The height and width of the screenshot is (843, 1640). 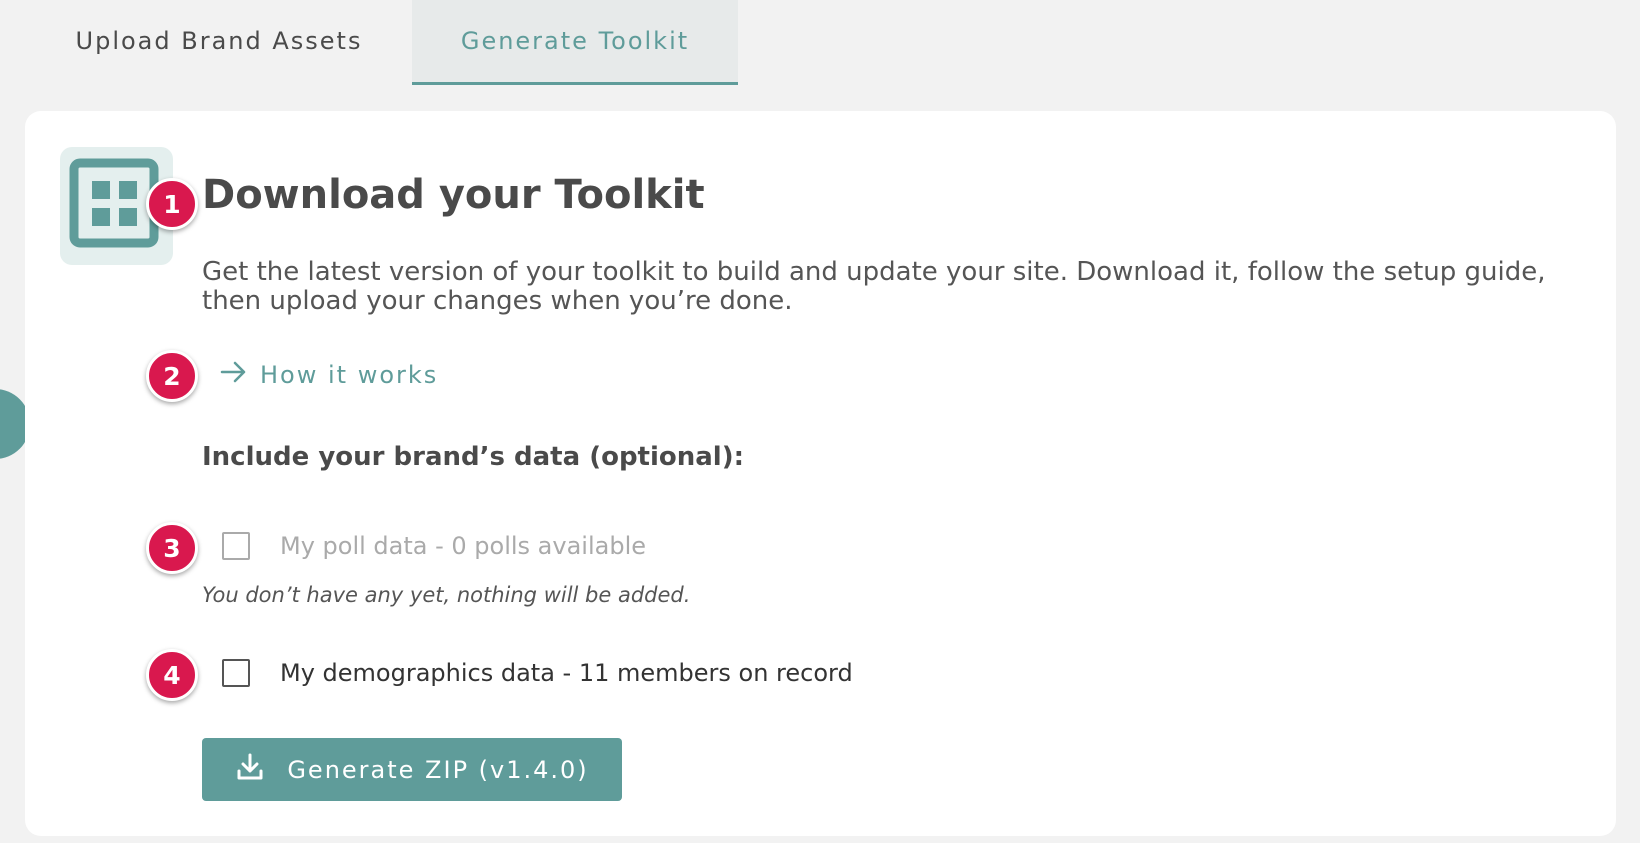 What do you see at coordinates (236, 673) in the screenshot?
I see `demographics-data-checkbox` at bounding box center [236, 673].